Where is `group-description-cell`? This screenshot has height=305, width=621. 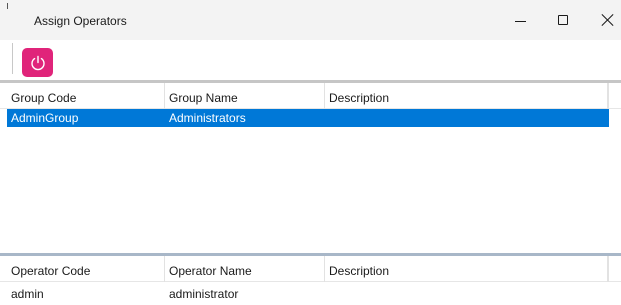
group-description-cell is located at coordinates (466, 118).